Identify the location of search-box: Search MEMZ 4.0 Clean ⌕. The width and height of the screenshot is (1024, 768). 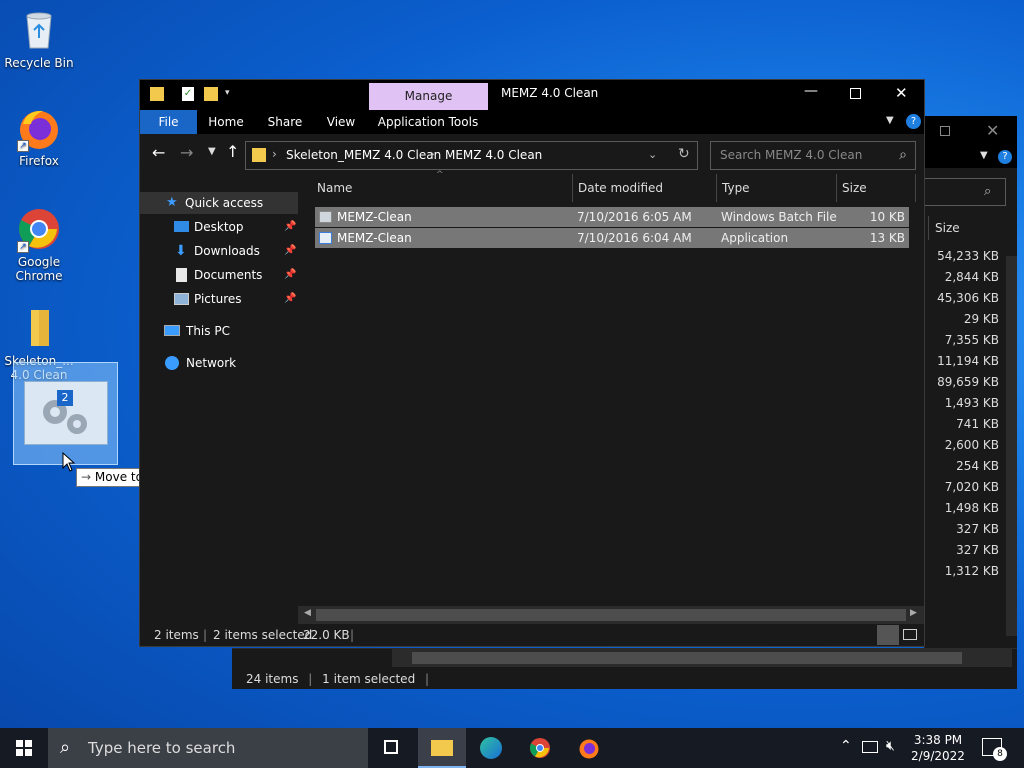
(813, 155).